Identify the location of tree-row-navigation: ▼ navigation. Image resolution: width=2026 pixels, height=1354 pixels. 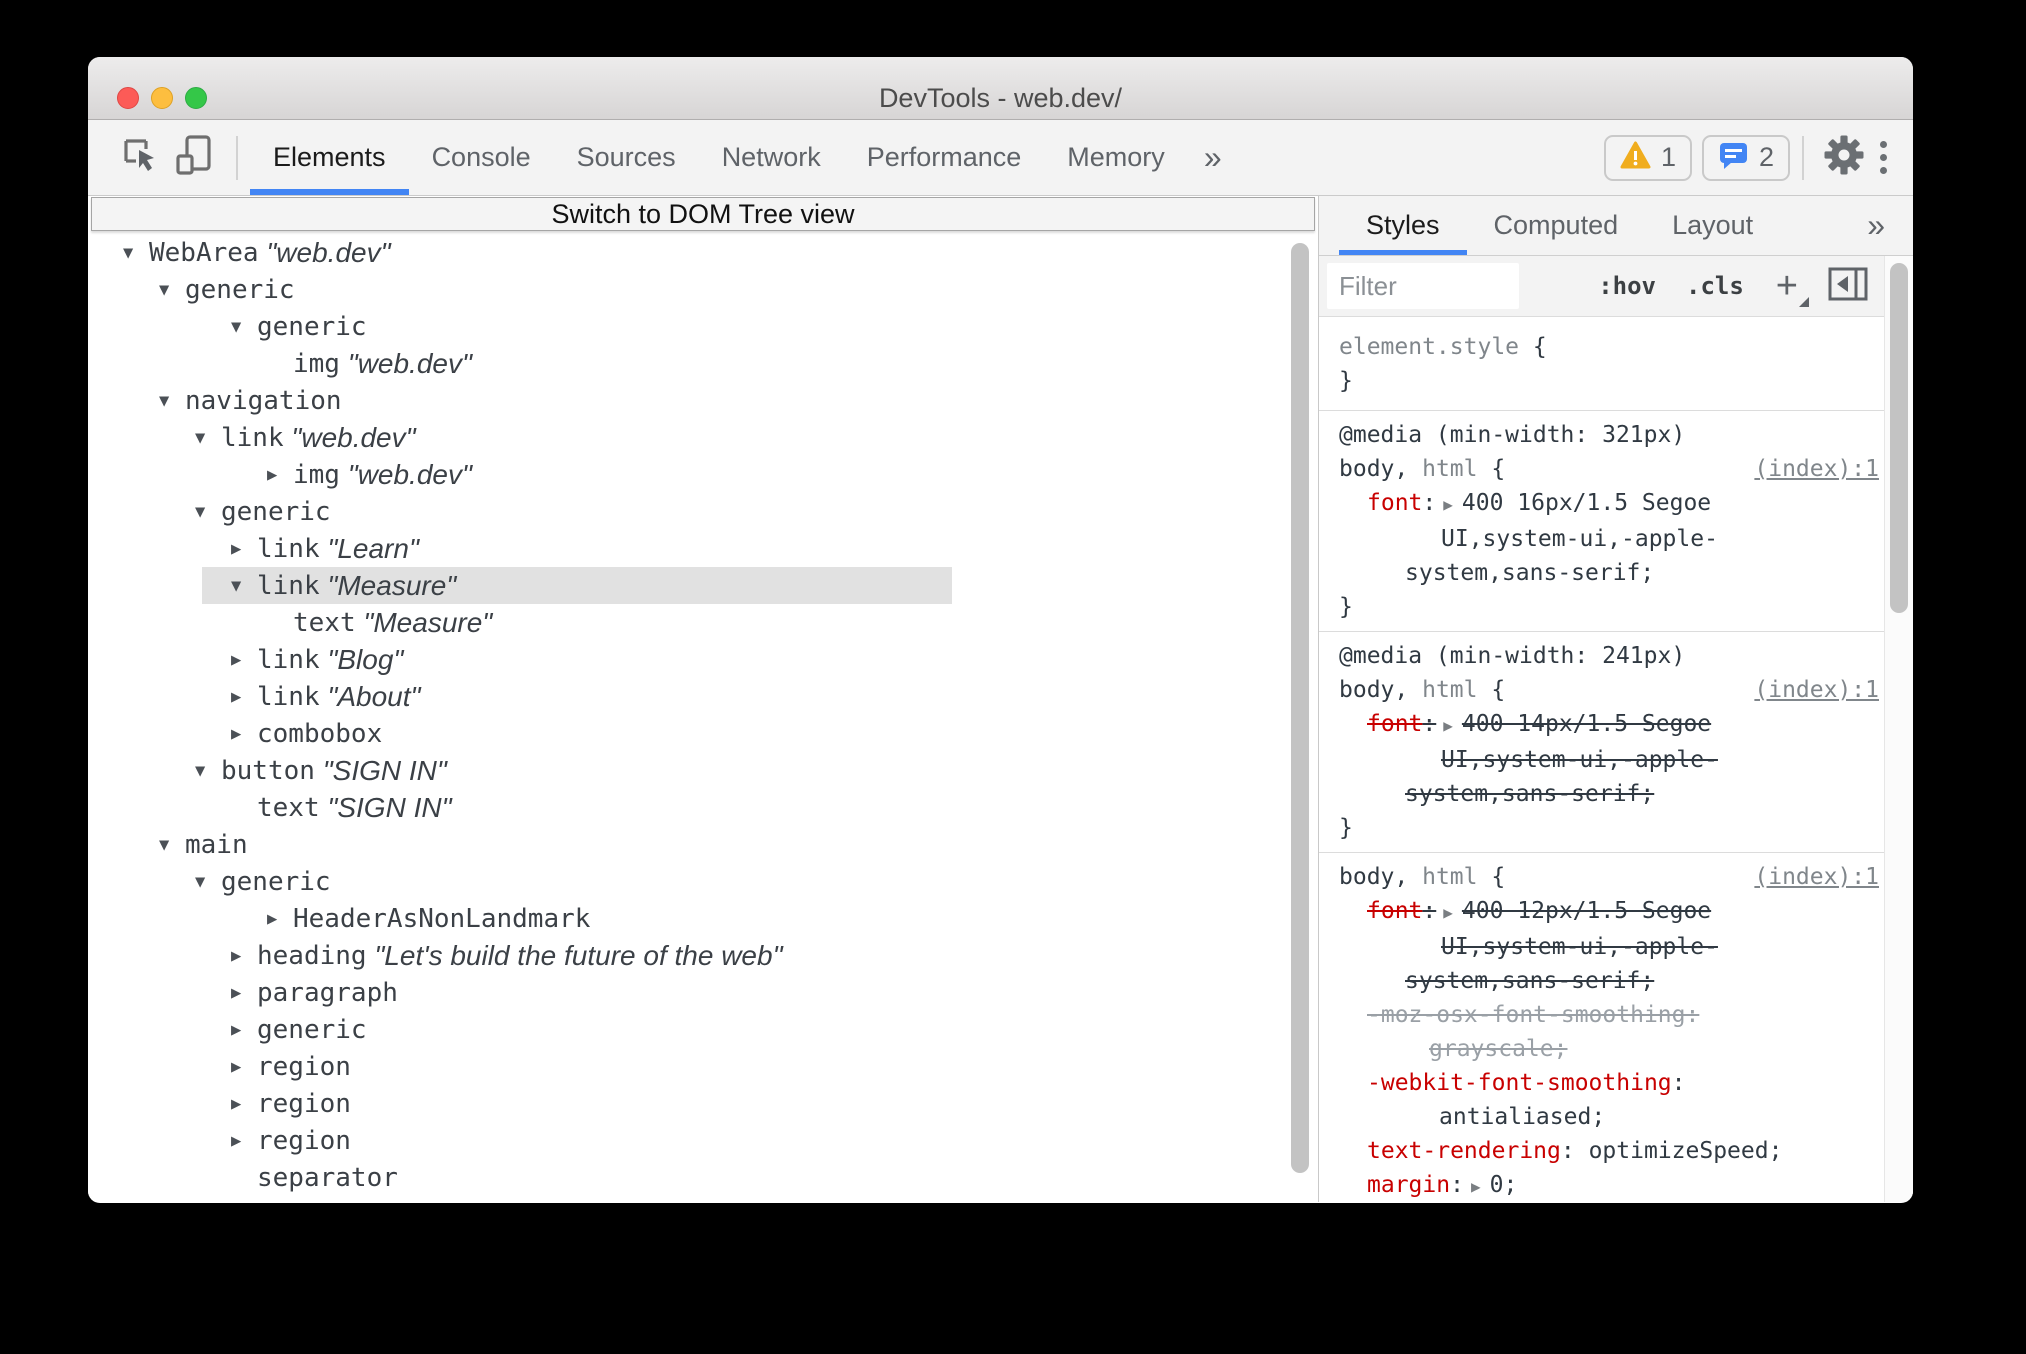
(703, 400).